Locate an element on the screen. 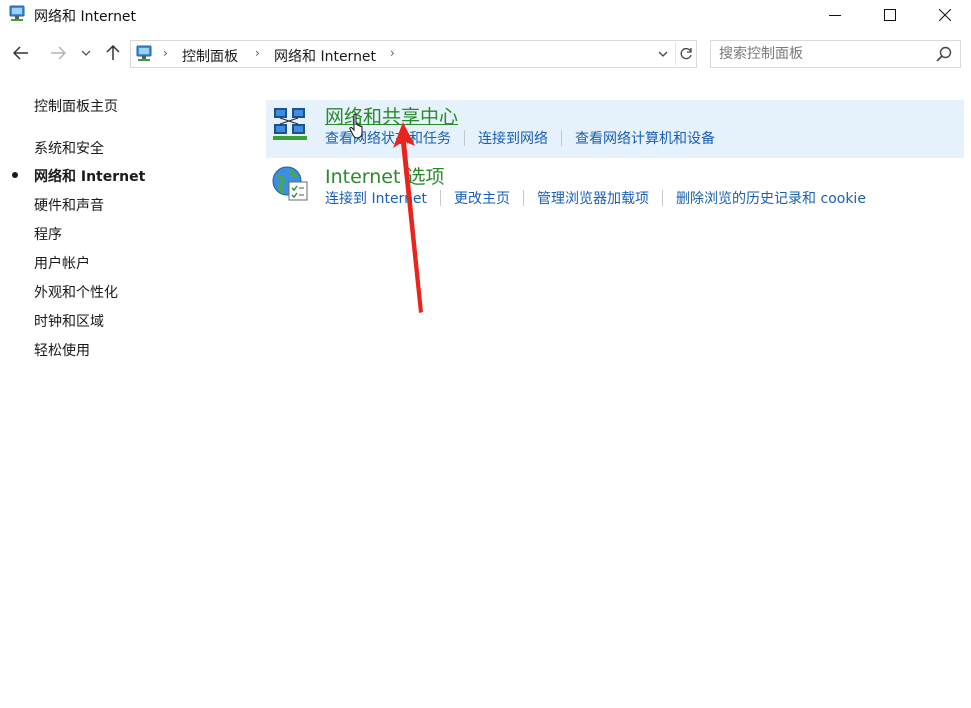 This screenshot has height=708, width=971. back-arrow-icon is located at coordinates (20, 53).